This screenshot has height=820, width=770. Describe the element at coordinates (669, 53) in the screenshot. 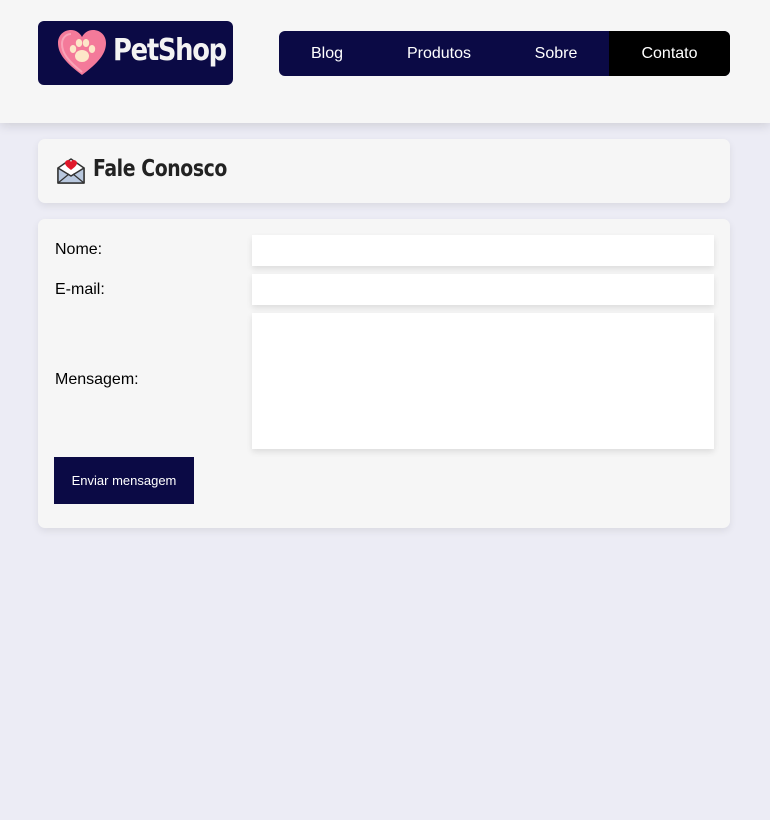

I see `nav-item-contato: Contato` at that location.